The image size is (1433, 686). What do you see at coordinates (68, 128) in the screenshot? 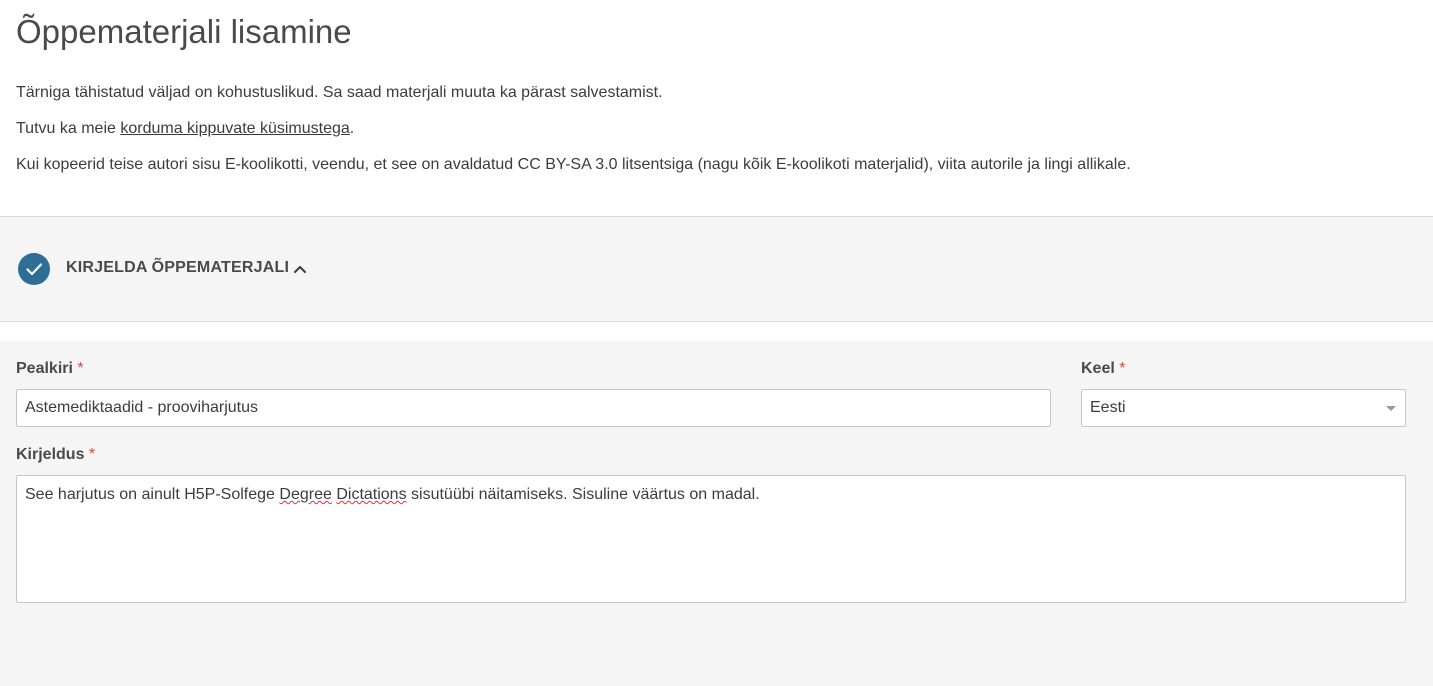
I see `intro-faq-prefix: Tutvu ka meie` at bounding box center [68, 128].